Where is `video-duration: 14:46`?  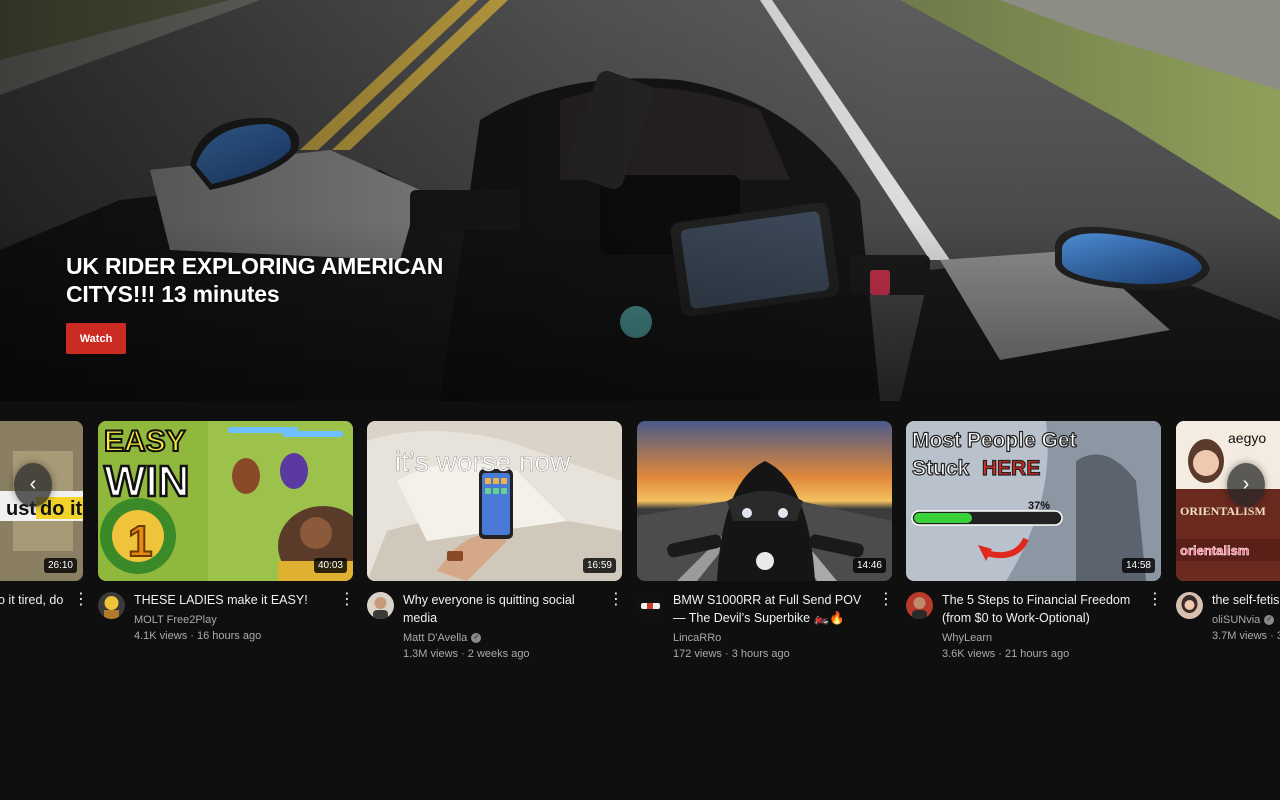 video-duration: 14:46 is located at coordinates (869, 565).